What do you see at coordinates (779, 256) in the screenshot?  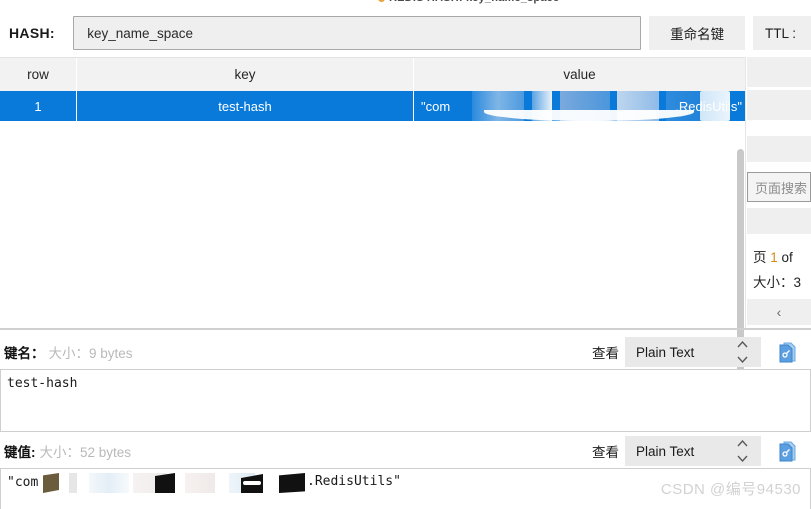 I see `page-indicator: 页 1 of` at bounding box center [779, 256].